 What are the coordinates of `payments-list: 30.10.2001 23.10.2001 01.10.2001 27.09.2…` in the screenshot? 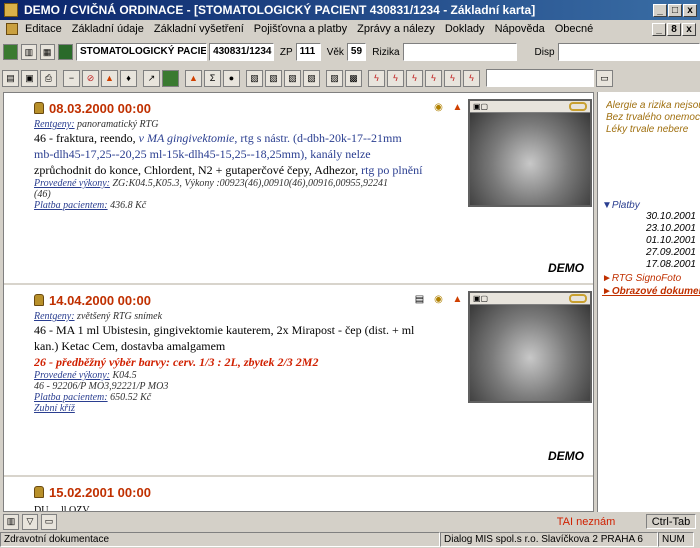 It's located at (649, 241).